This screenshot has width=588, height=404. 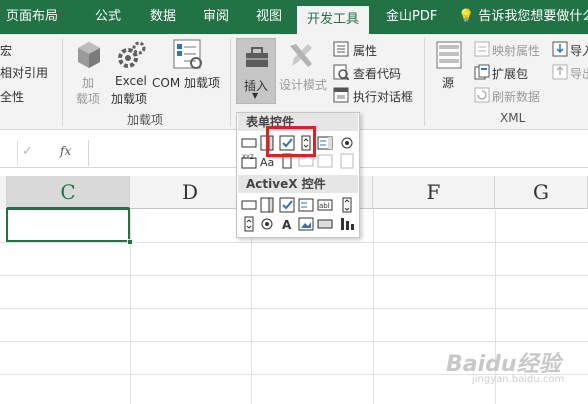 What do you see at coordinates (130, 242) in the screenshot?
I see `fill-handle` at bounding box center [130, 242].